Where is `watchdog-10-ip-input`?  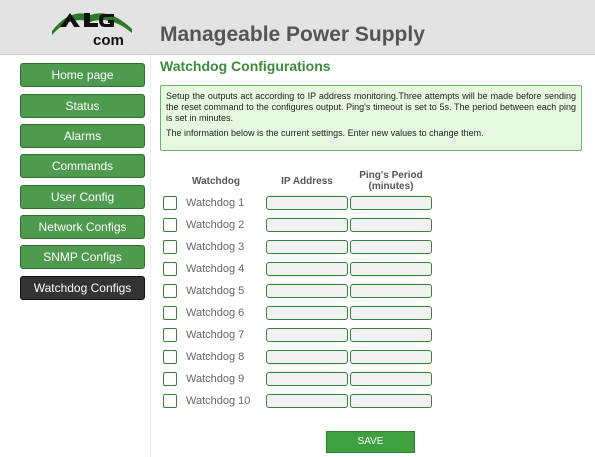
watchdog-10-ip-input is located at coordinates (307, 401).